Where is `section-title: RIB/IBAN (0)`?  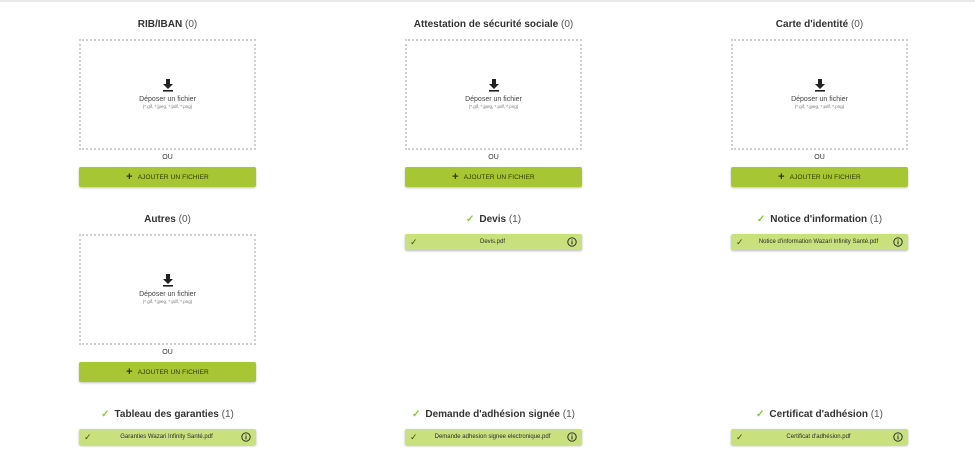
section-title: RIB/IBAN (0) is located at coordinates (167, 24).